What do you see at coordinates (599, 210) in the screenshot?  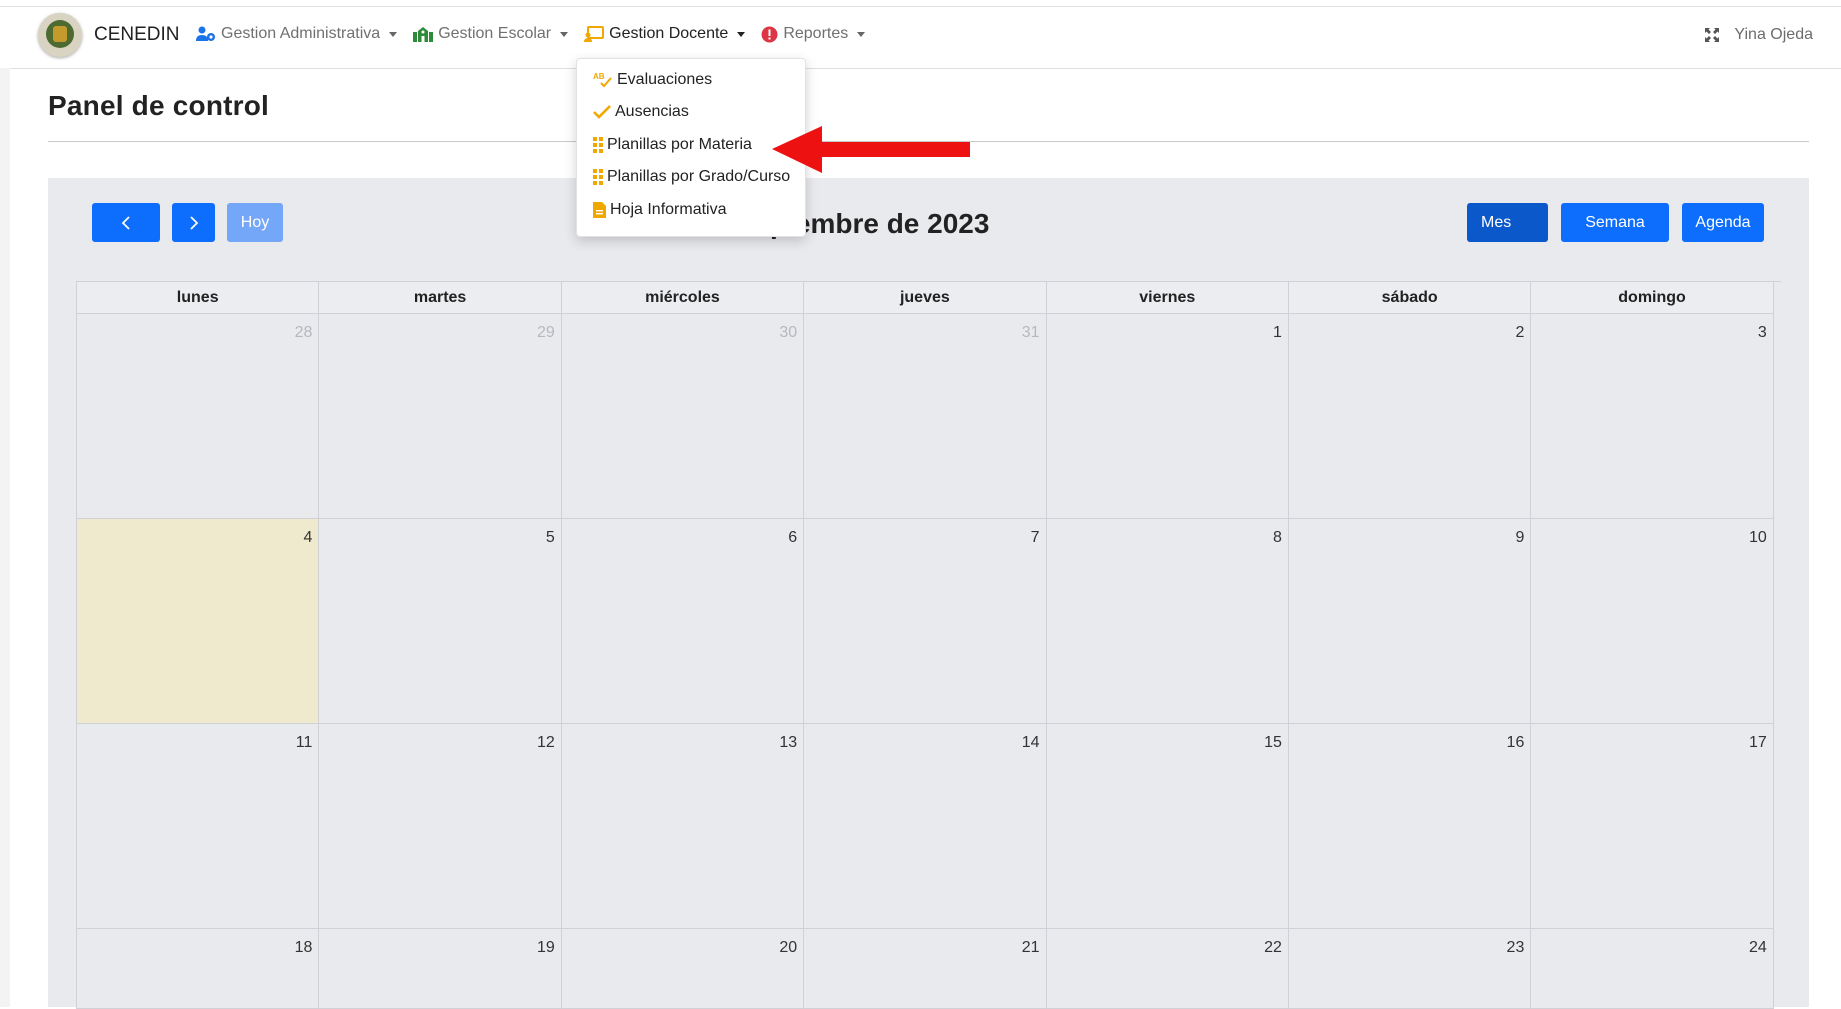 I see `file-icon` at bounding box center [599, 210].